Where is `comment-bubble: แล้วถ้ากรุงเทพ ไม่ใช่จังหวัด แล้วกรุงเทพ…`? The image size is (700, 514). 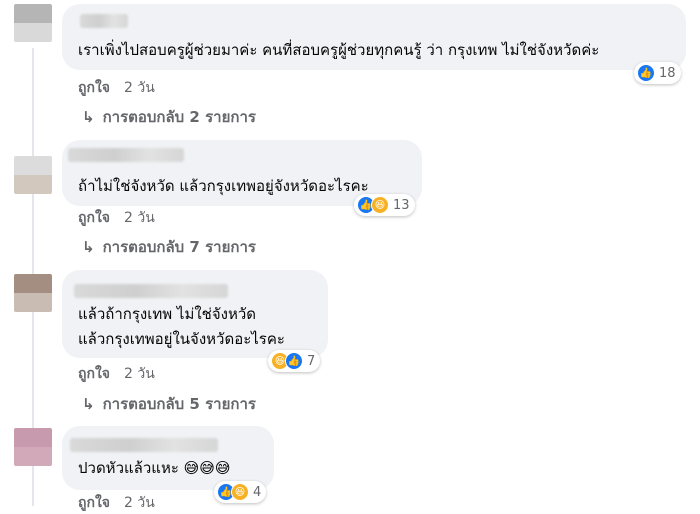 comment-bubble: แล้วถ้ากรุงเทพ ไม่ใช่จังหวัด แล้วกรุงเทพ… is located at coordinates (195, 314).